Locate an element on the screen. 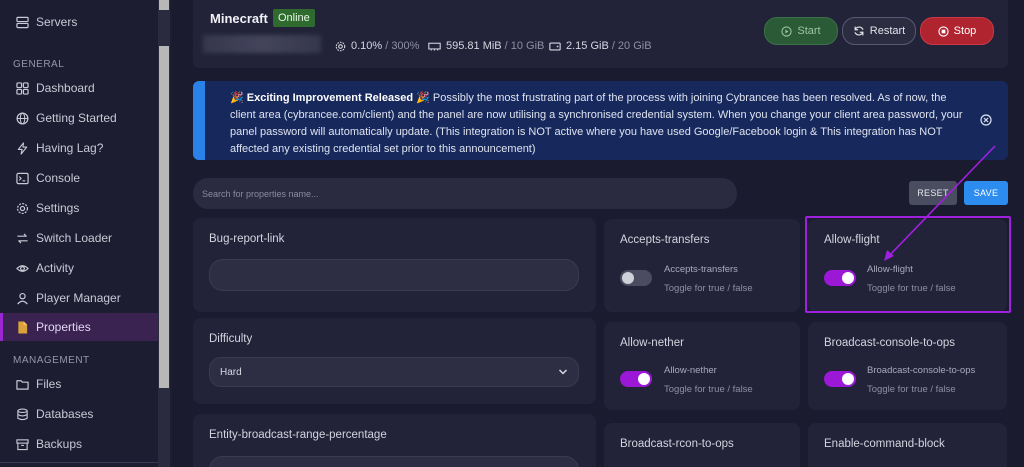 The height and width of the screenshot is (467, 1024). sidebar-item-settings: Settings is located at coordinates (79, 208).